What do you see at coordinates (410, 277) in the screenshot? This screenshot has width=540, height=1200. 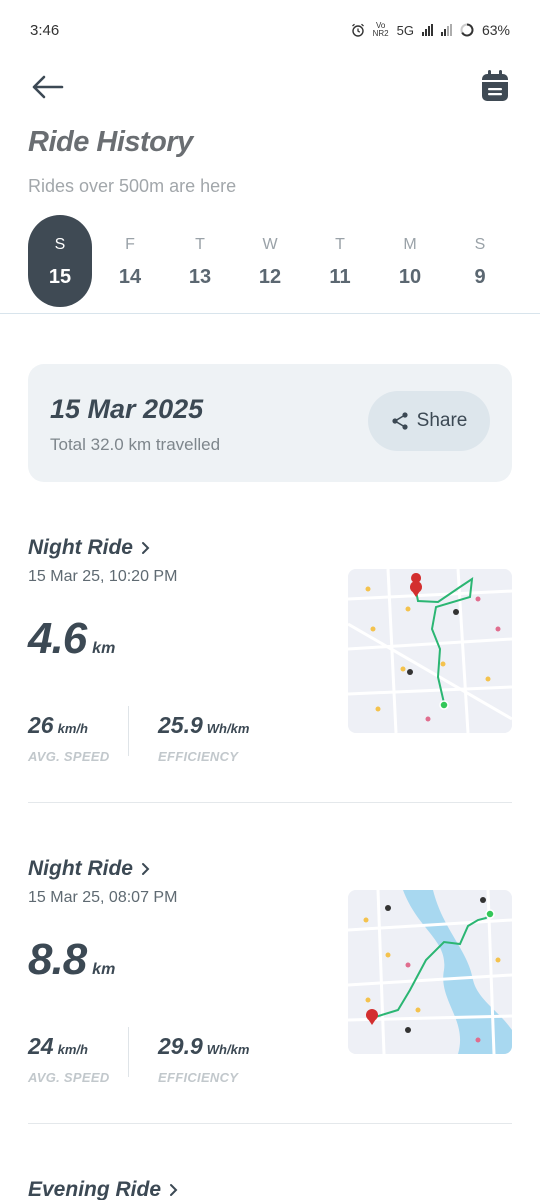 I see `day-number: 10` at bounding box center [410, 277].